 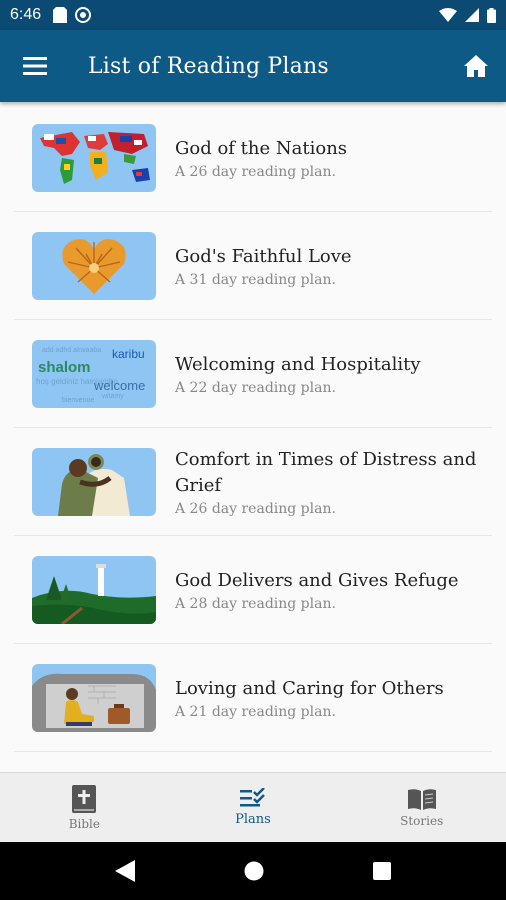 I want to click on bottom-navigation: Bible Plans Stories, so click(x=253, y=807).